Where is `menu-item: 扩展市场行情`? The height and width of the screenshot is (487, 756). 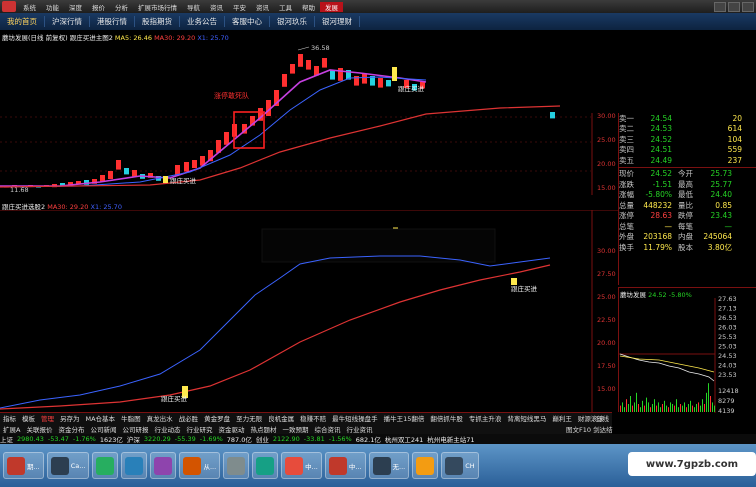
menu-item: 扩展市场行情 is located at coordinates (157, 7).